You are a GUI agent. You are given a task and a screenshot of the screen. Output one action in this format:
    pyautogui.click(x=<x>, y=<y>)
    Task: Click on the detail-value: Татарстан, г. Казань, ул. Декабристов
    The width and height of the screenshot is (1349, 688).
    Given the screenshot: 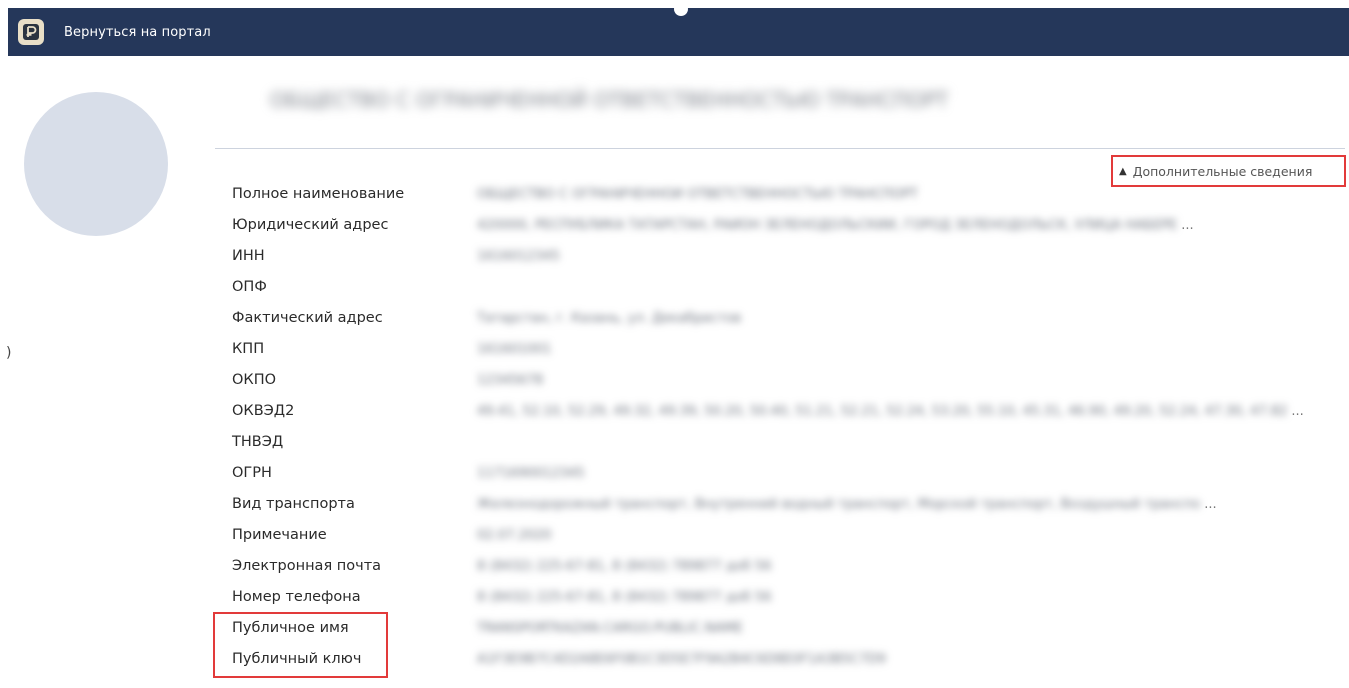 What is the action you would take?
    pyautogui.click(x=609, y=318)
    